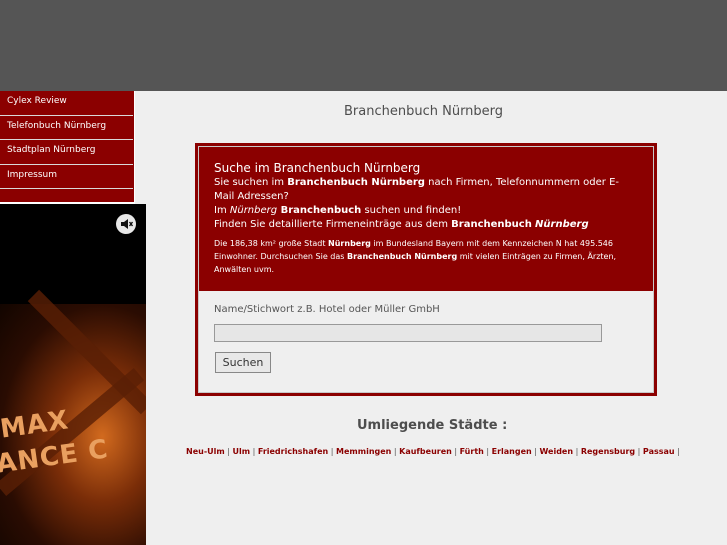 The image size is (727, 545). I want to click on city-link: Erlangen, so click(512, 451).